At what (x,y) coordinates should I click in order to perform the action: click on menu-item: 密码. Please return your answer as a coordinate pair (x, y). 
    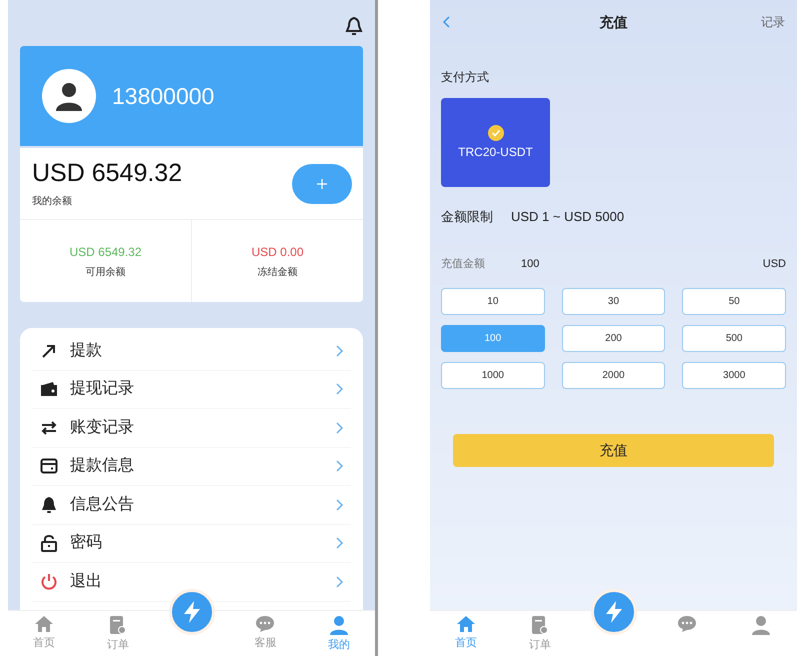
    Looking at the image, I should click on (191, 543).